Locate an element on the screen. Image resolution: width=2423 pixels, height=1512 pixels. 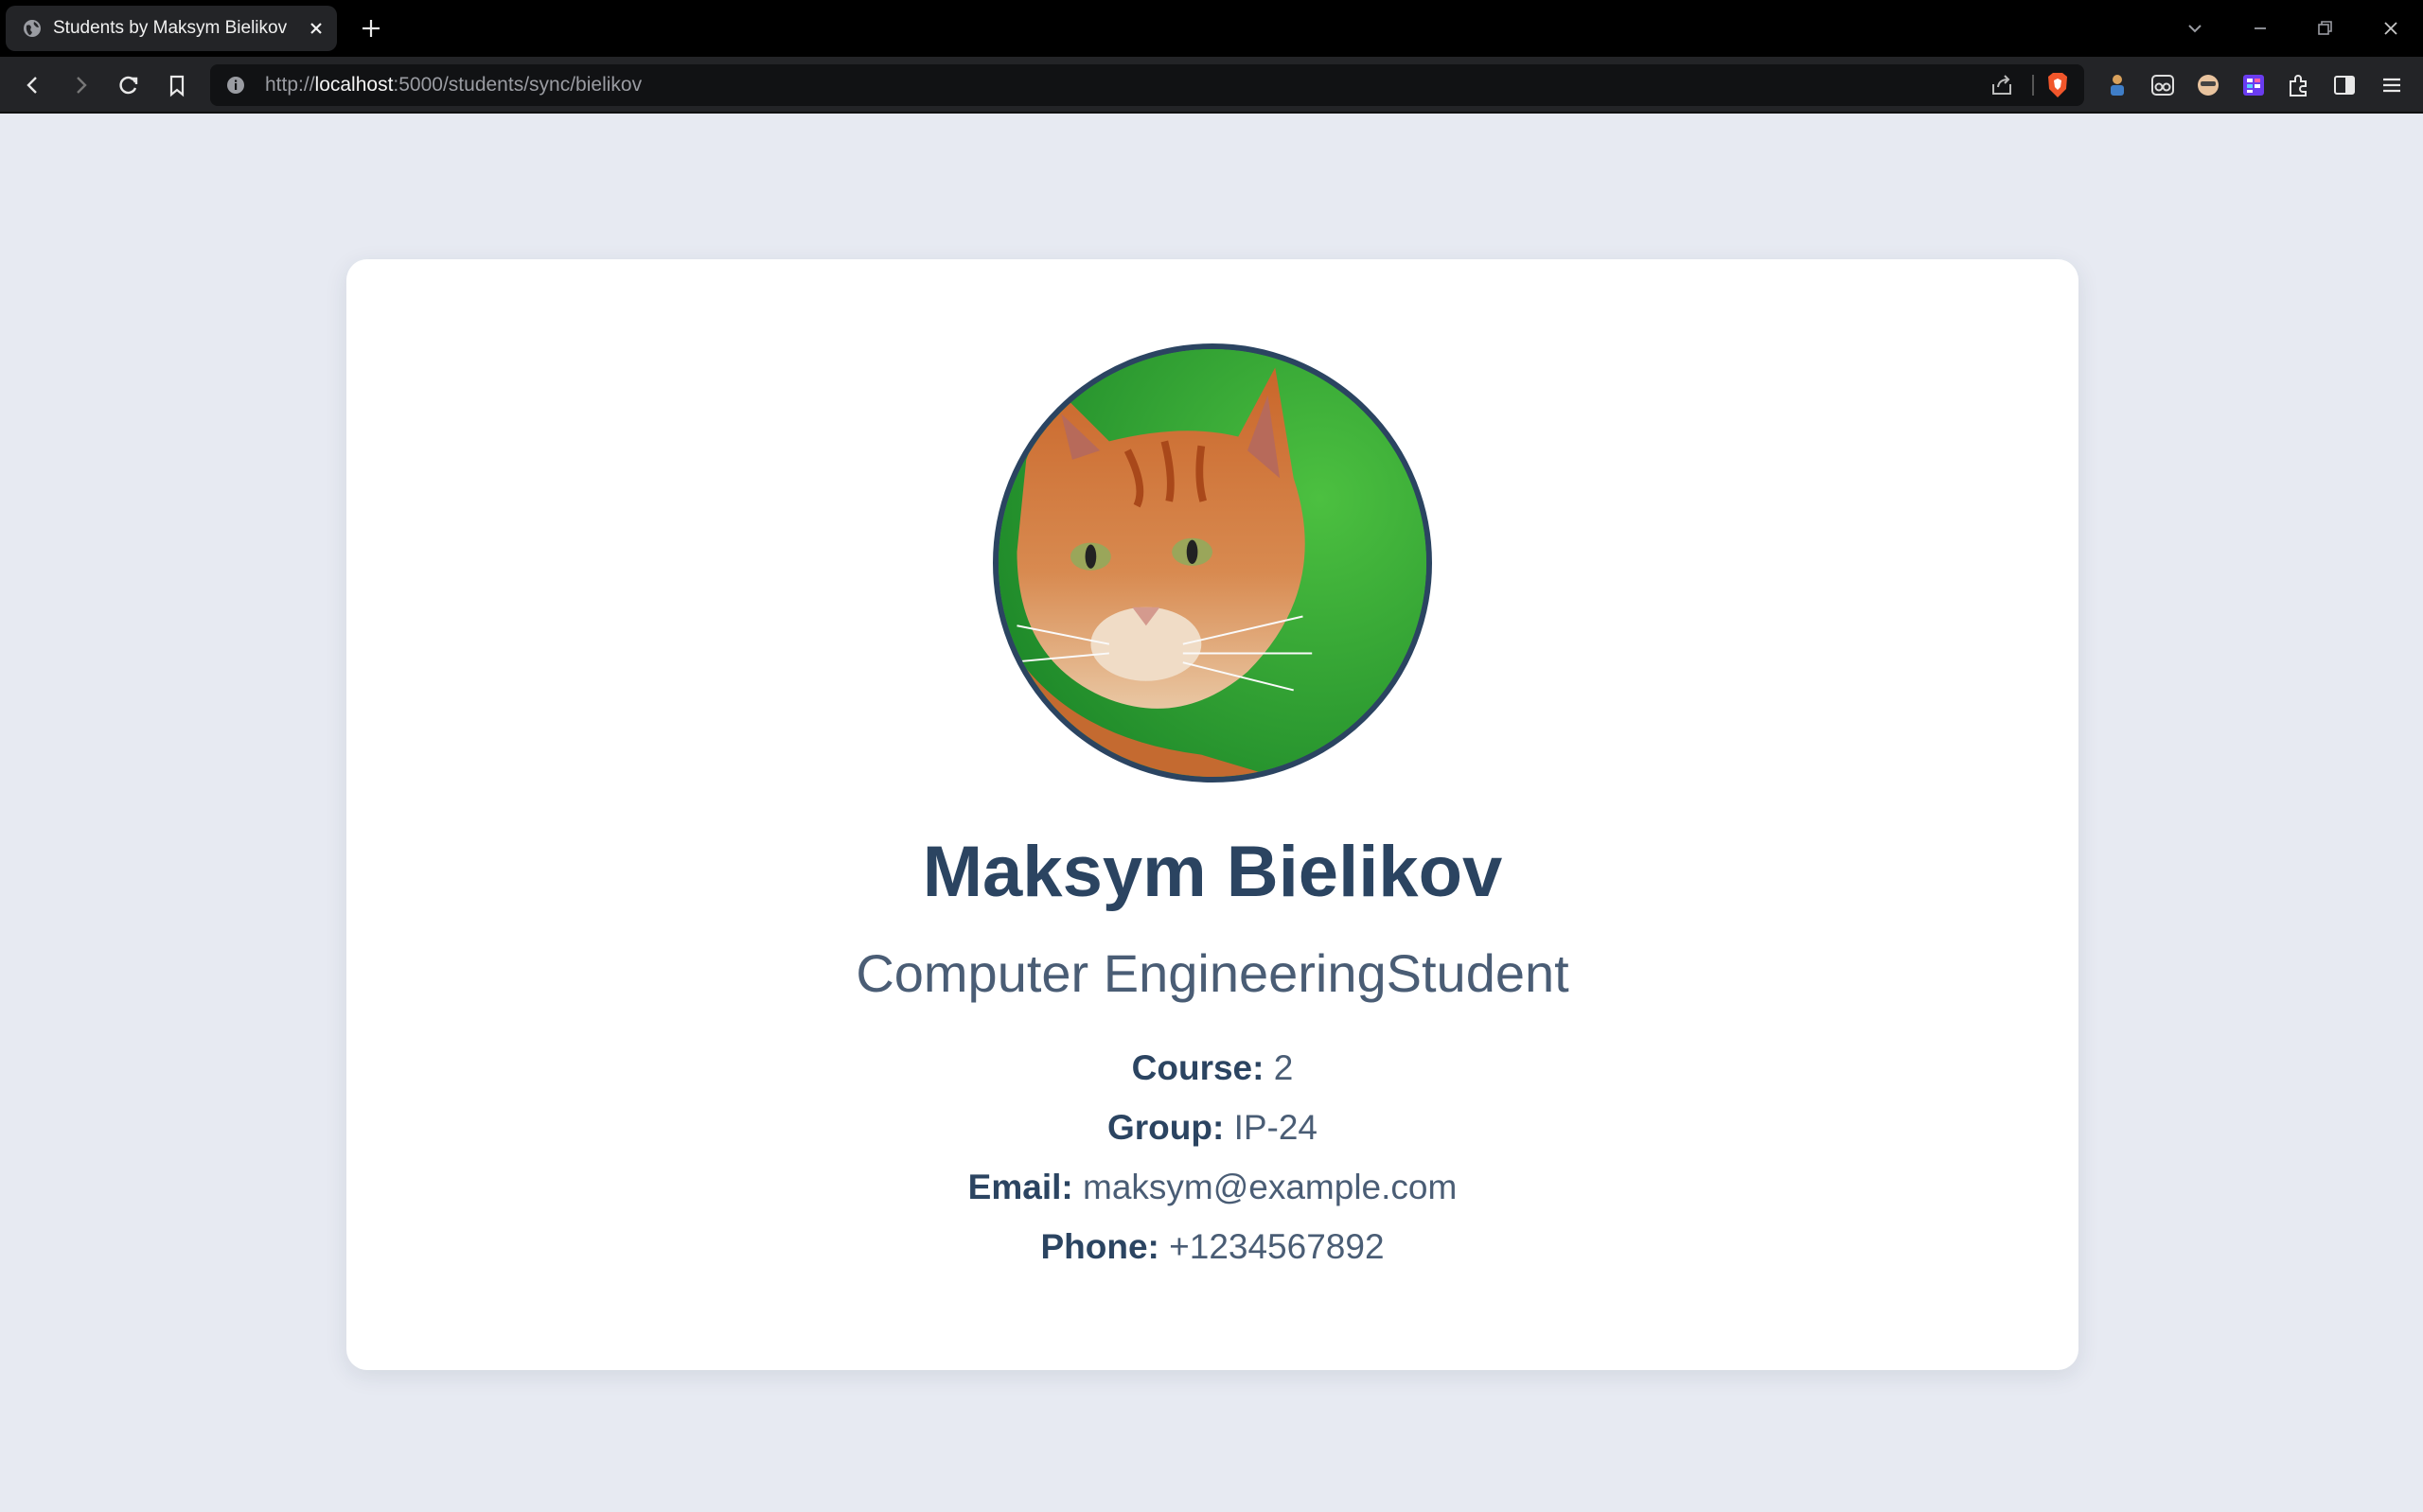
phone-value: +1234567892 is located at coordinates (1277, 1246).